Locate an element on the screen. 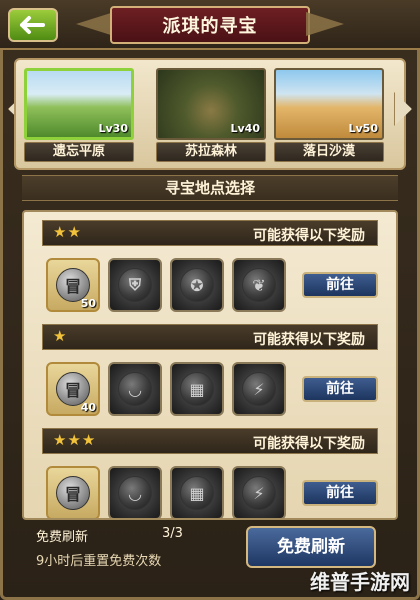 The image size is (420, 600). star-emblem-icon: ✪ is located at coordinates (197, 285).